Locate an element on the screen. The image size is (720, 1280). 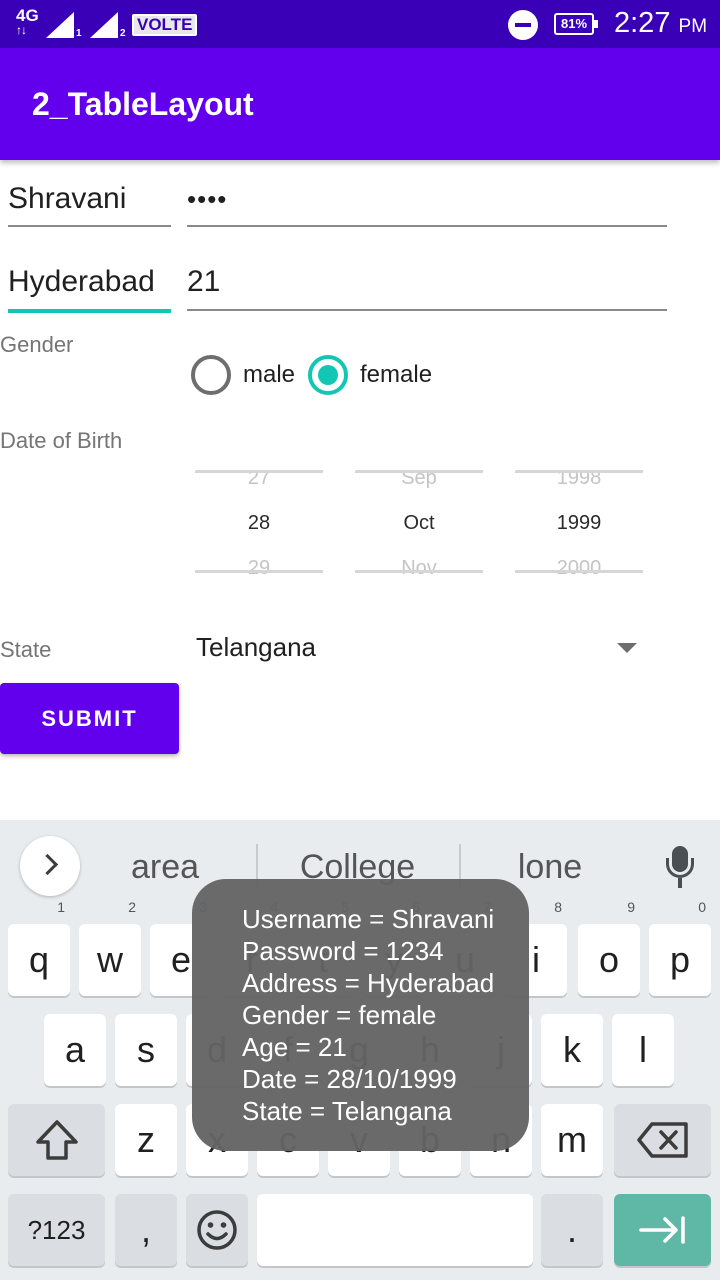
key-a: a is located at coordinates (75, 1050).